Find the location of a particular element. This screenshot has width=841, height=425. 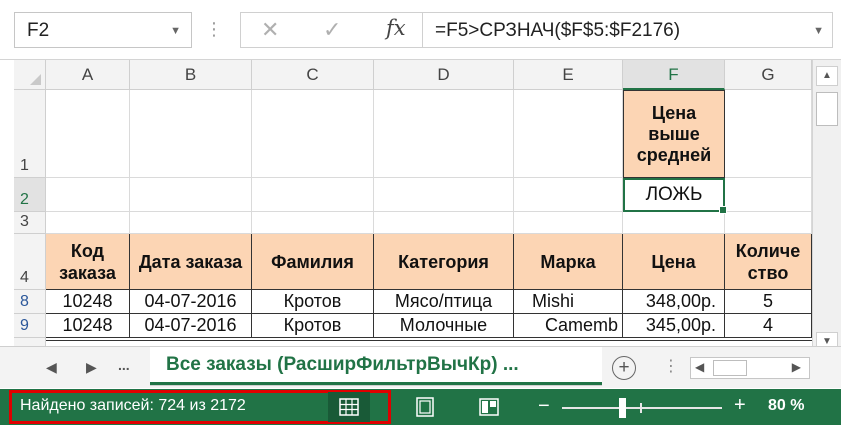

table-cell: Camemb is located at coordinates (568, 326).